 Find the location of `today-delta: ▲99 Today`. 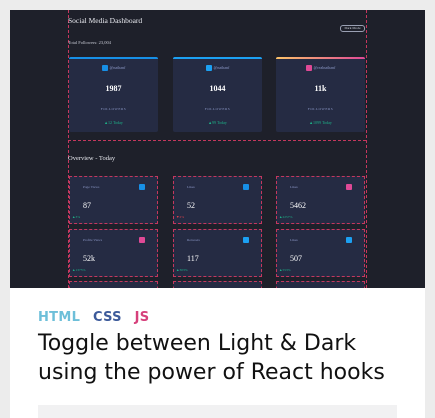

today-delta: ▲99 Today is located at coordinates (217, 122).